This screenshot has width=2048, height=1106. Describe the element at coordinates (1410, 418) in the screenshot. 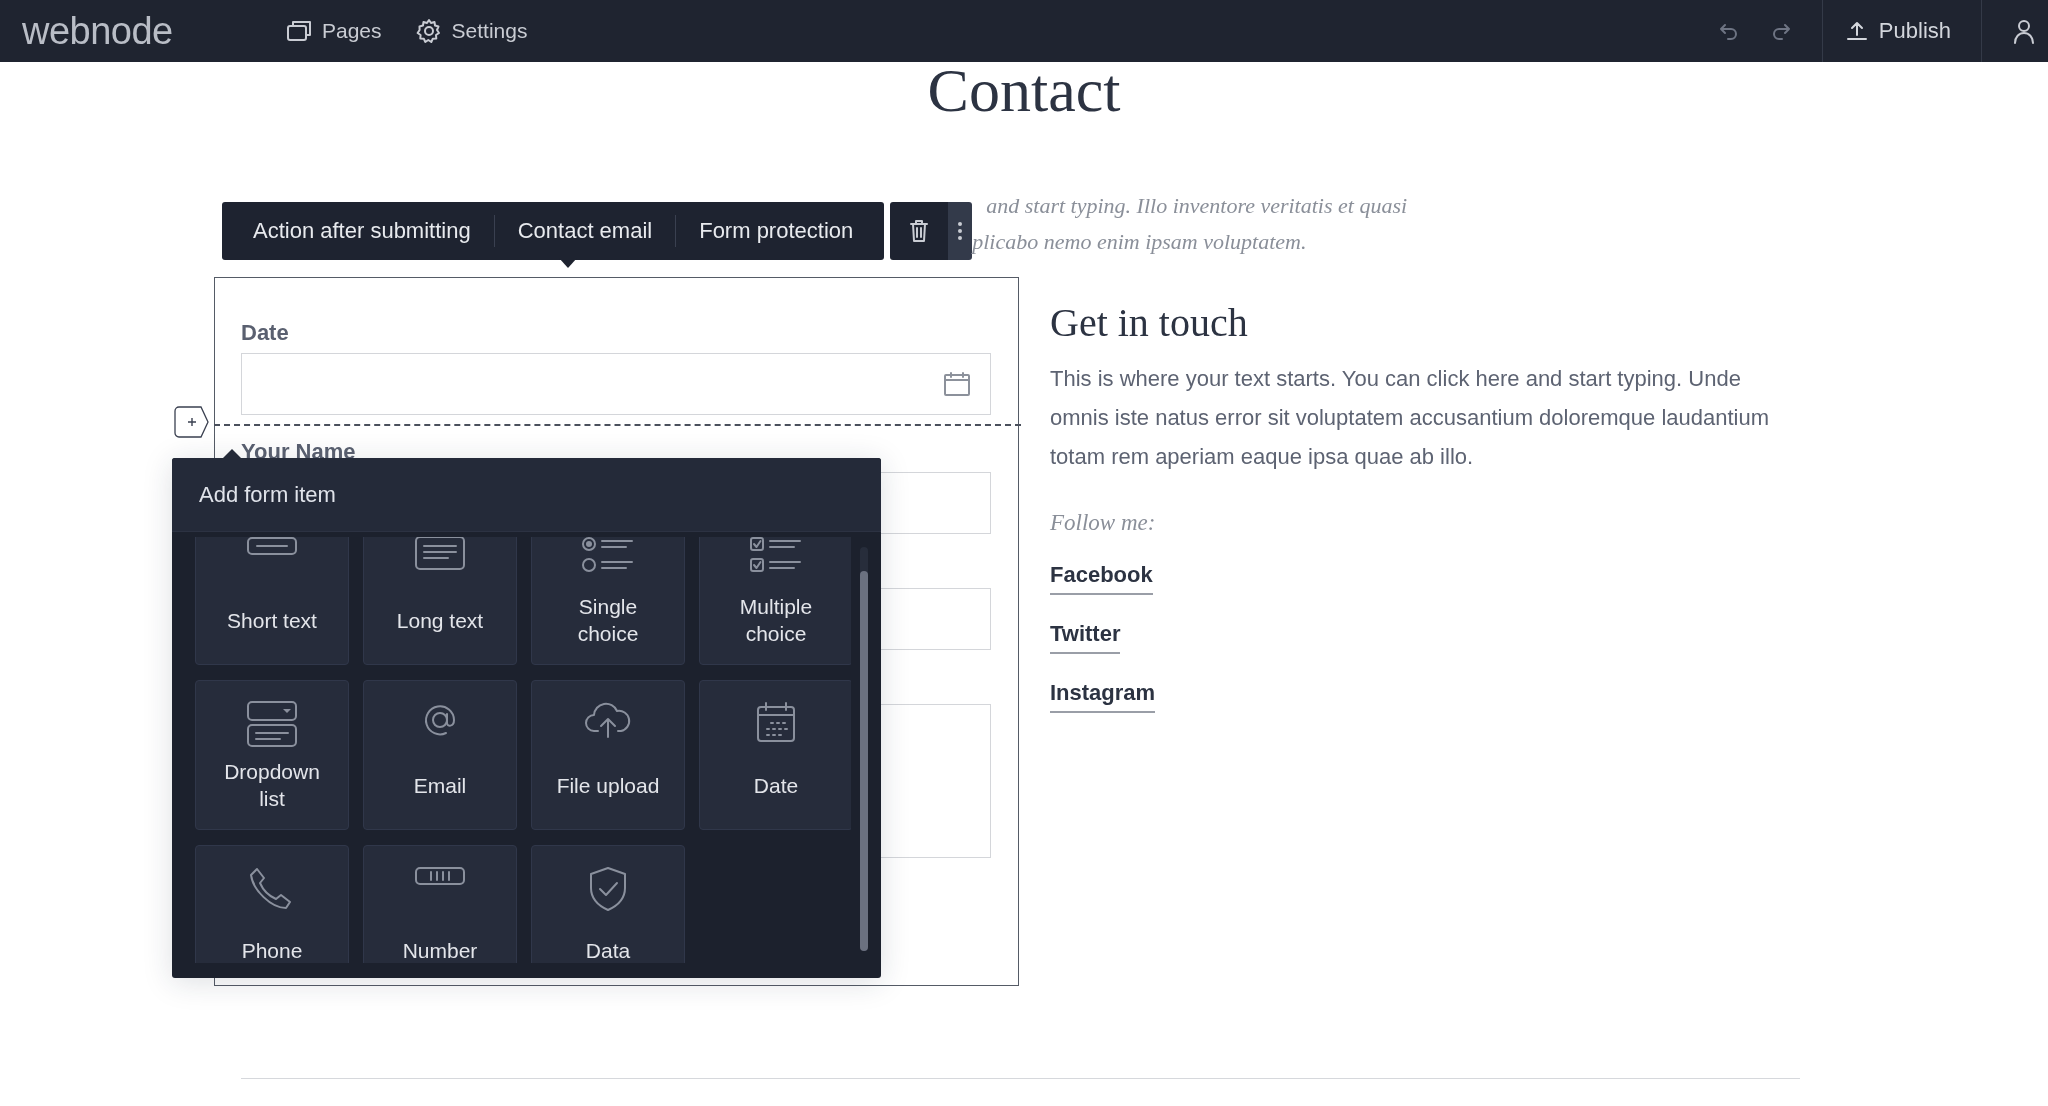

I see `body-text: This is where your text starts. You can click here and start typing. Unde omnis iste natus error sit voluptatem accusantium doloremque laudantium totam rem aperiam eaque ipsa quae ab illo.` at that location.